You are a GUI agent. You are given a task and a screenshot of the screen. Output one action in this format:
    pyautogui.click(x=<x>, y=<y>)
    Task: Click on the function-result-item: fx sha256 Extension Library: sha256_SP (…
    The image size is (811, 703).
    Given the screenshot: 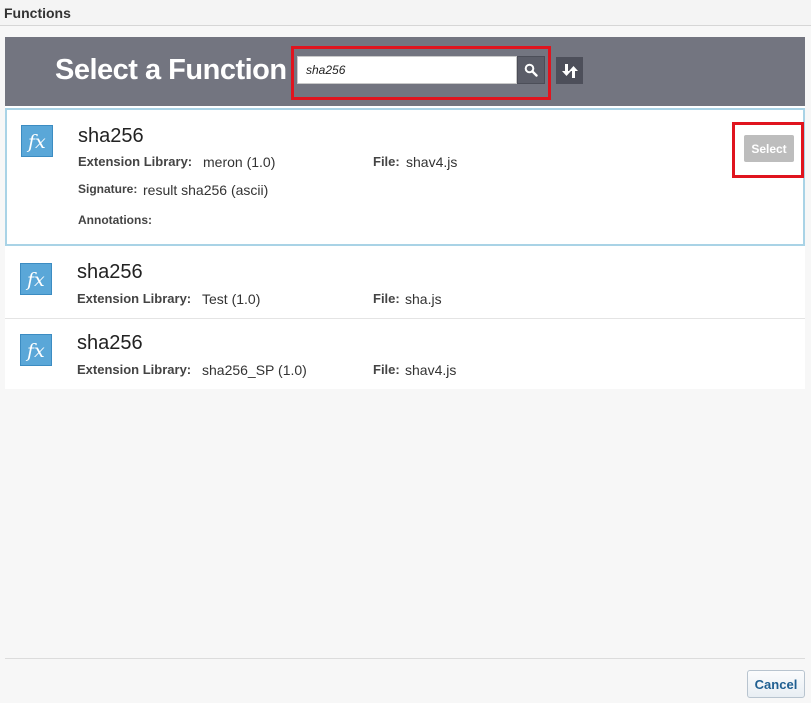 What is the action you would take?
    pyautogui.click(x=405, y=354)
    